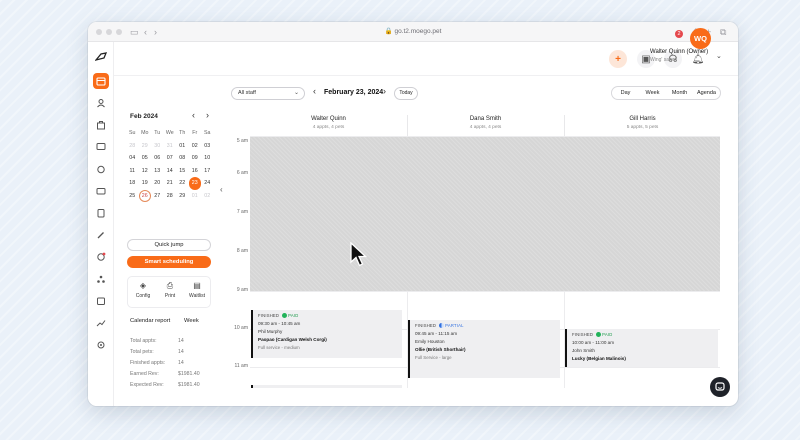 Image resolution: width=800 pixels, height=440 pixels. What do you see at coordinates (197, 290) in the screenshot?
I see `waitlist-button: ▤ Waitlist` at bounding box center [197, 290].